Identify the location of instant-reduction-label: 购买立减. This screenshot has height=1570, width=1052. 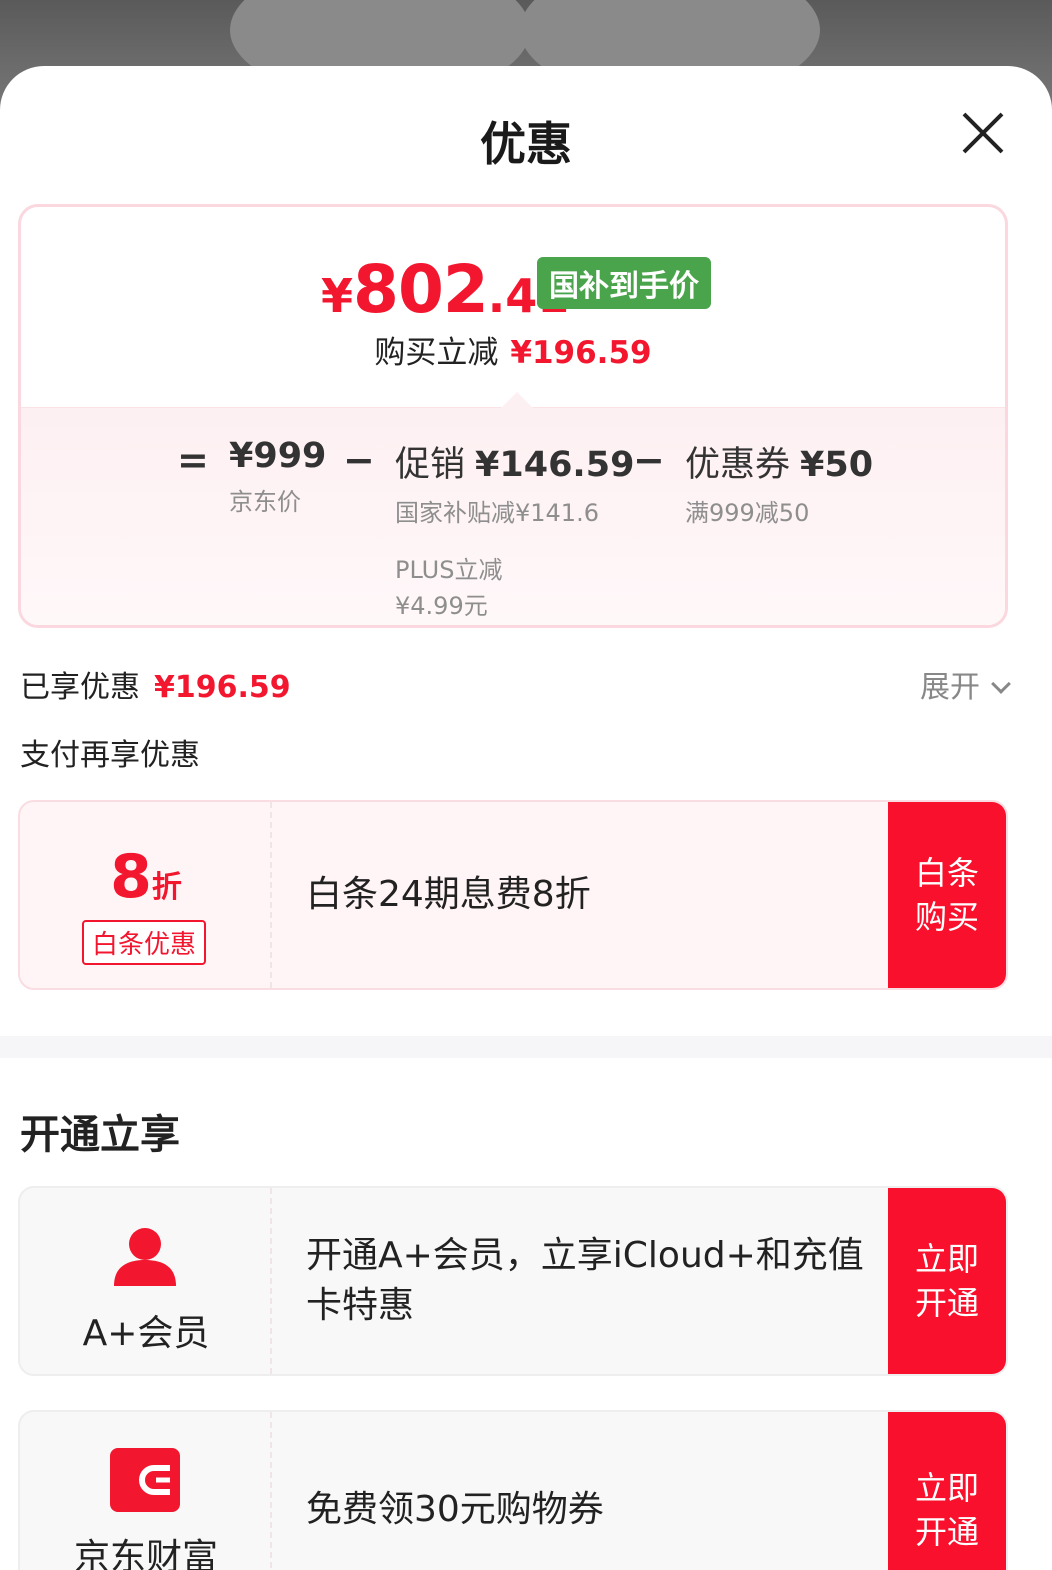
(436, 353).